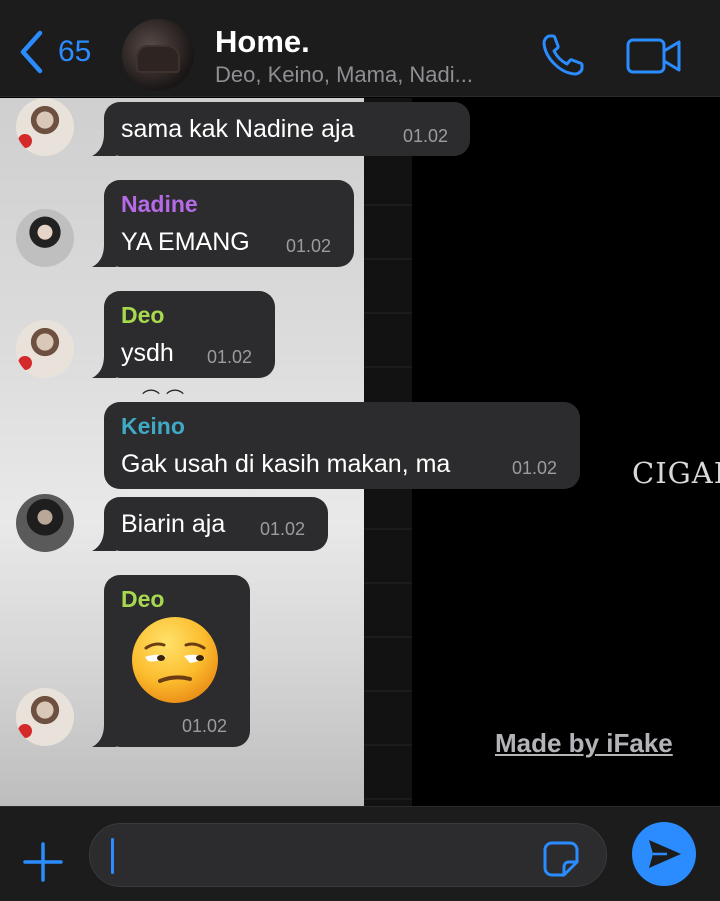 This screenshot has width=720, height=901. Describe the element at coordinates (348, 855) in the screenshot. I see `message-input` at that location.